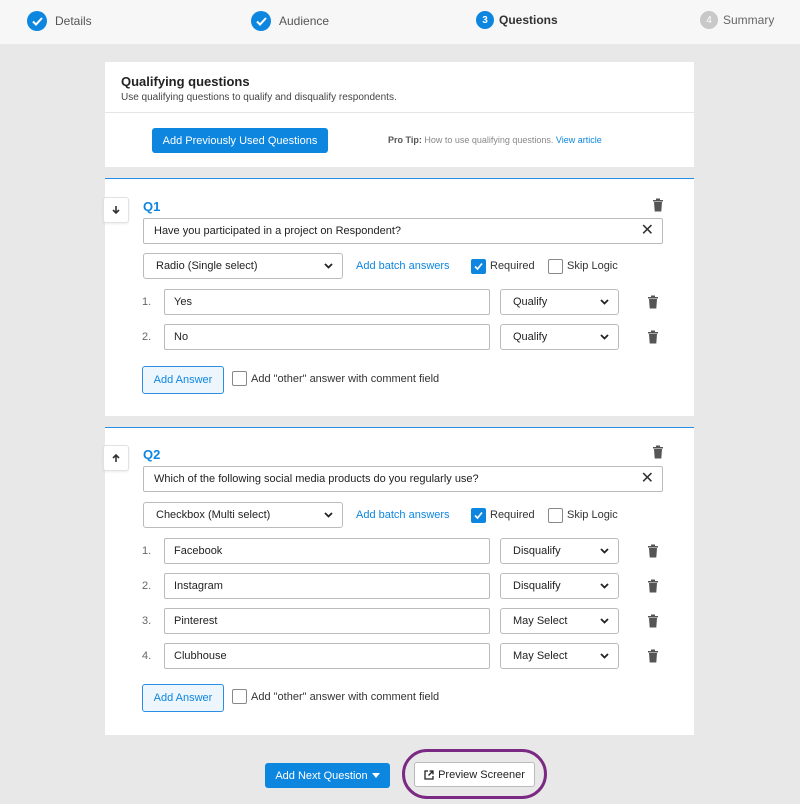 This screenshot has width=800, height=804. I want to click on move-down-button, so click(116, 210).